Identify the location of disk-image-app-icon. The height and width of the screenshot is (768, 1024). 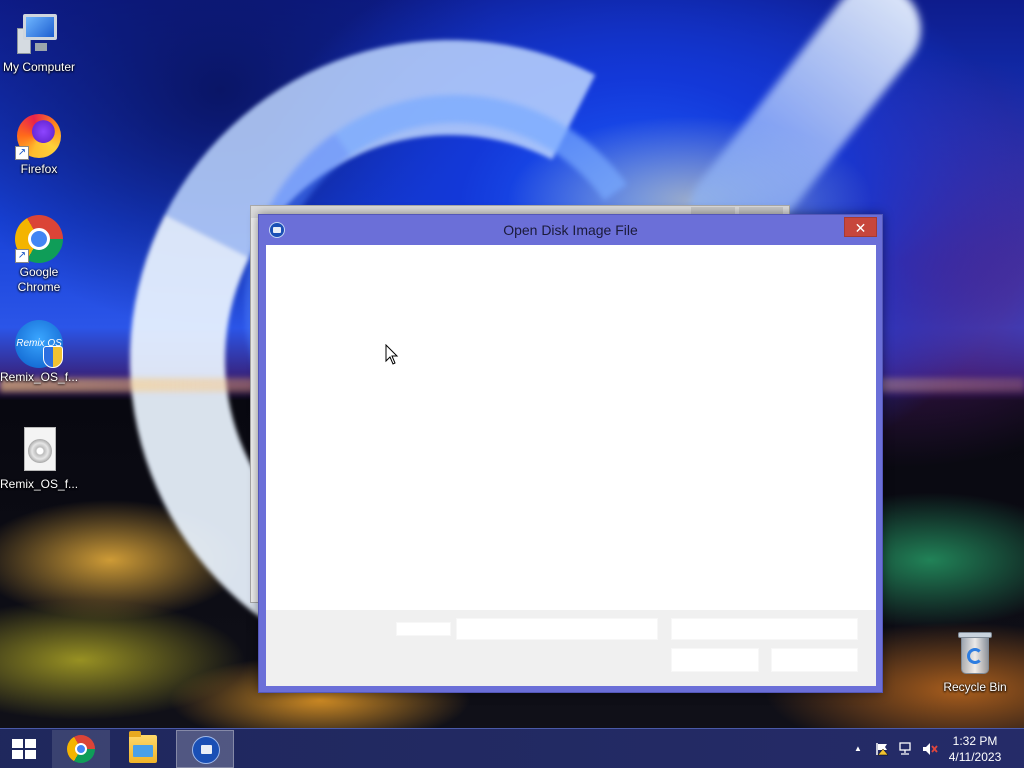
(206, 750).